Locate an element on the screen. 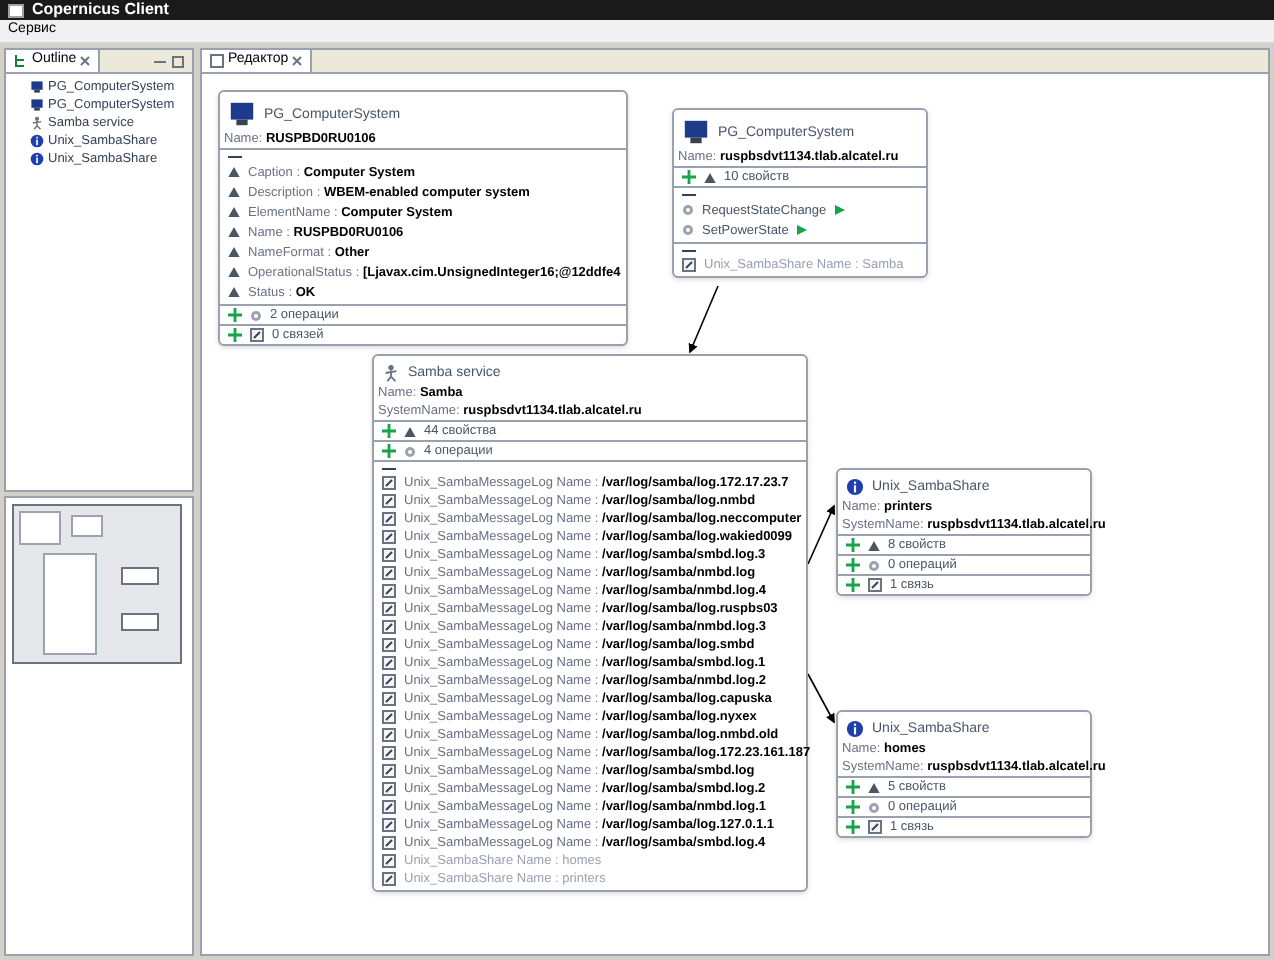 The height and width of the screenshot is (960, 1274). window-icon is located at coordinates (16, 10).